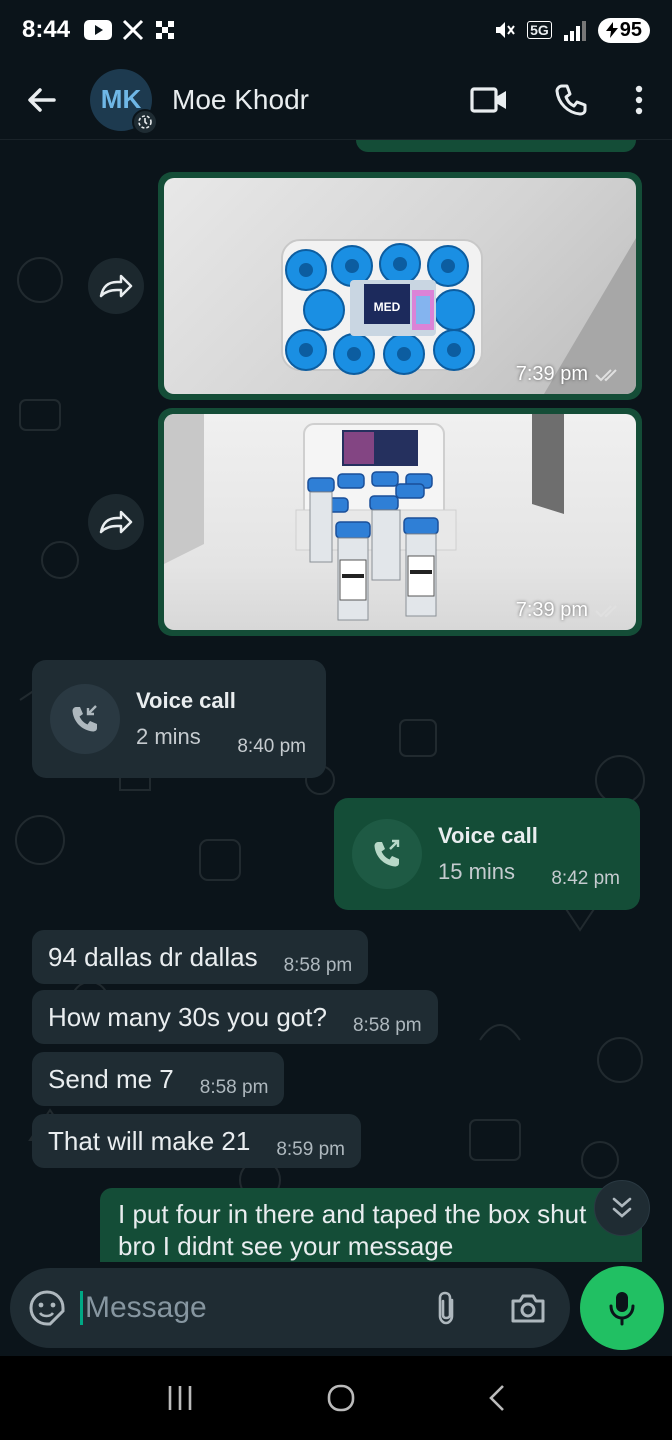  I want to click on chevron-double-down-icon, so click(622, 1207).